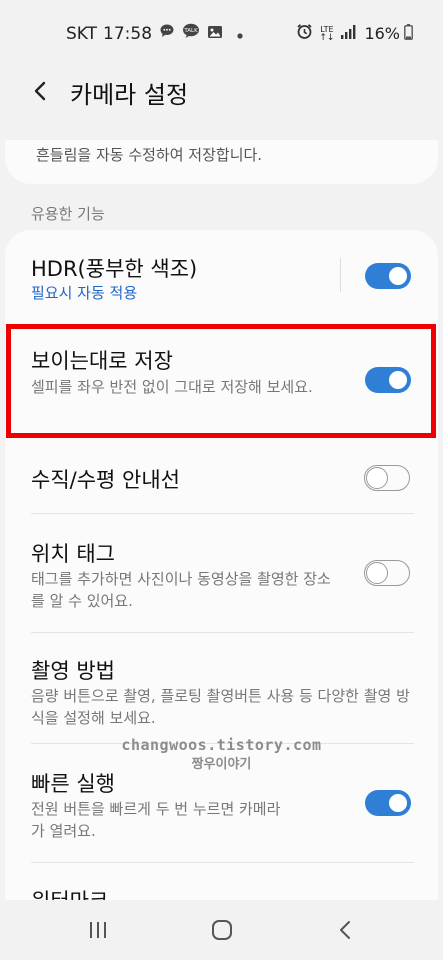 This screenshot has height=960, width=443. What do you see at coordinates (102, 361) in the screenshot?
I see `setting-title: 보이는대로 저장` at bounding box center [102, 361].